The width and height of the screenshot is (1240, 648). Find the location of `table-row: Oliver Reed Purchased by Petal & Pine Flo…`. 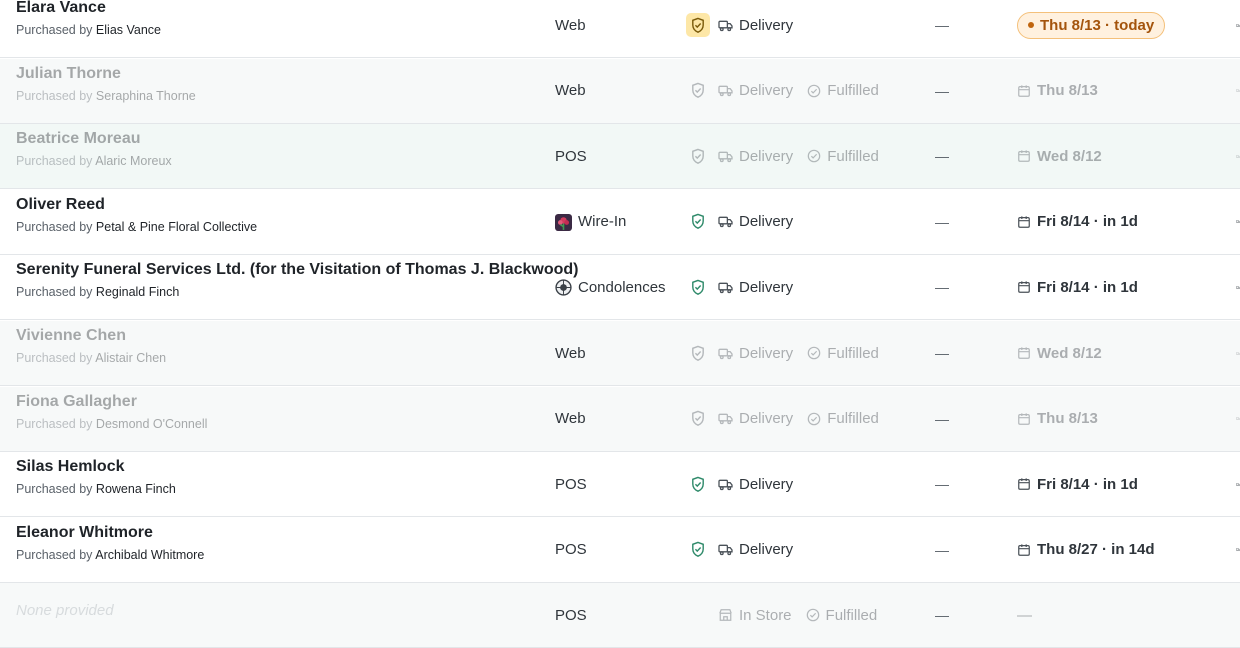

table-row: Oliver Reed Purchased by Petal & Pine Flo… is located at coordinates (620, 222).